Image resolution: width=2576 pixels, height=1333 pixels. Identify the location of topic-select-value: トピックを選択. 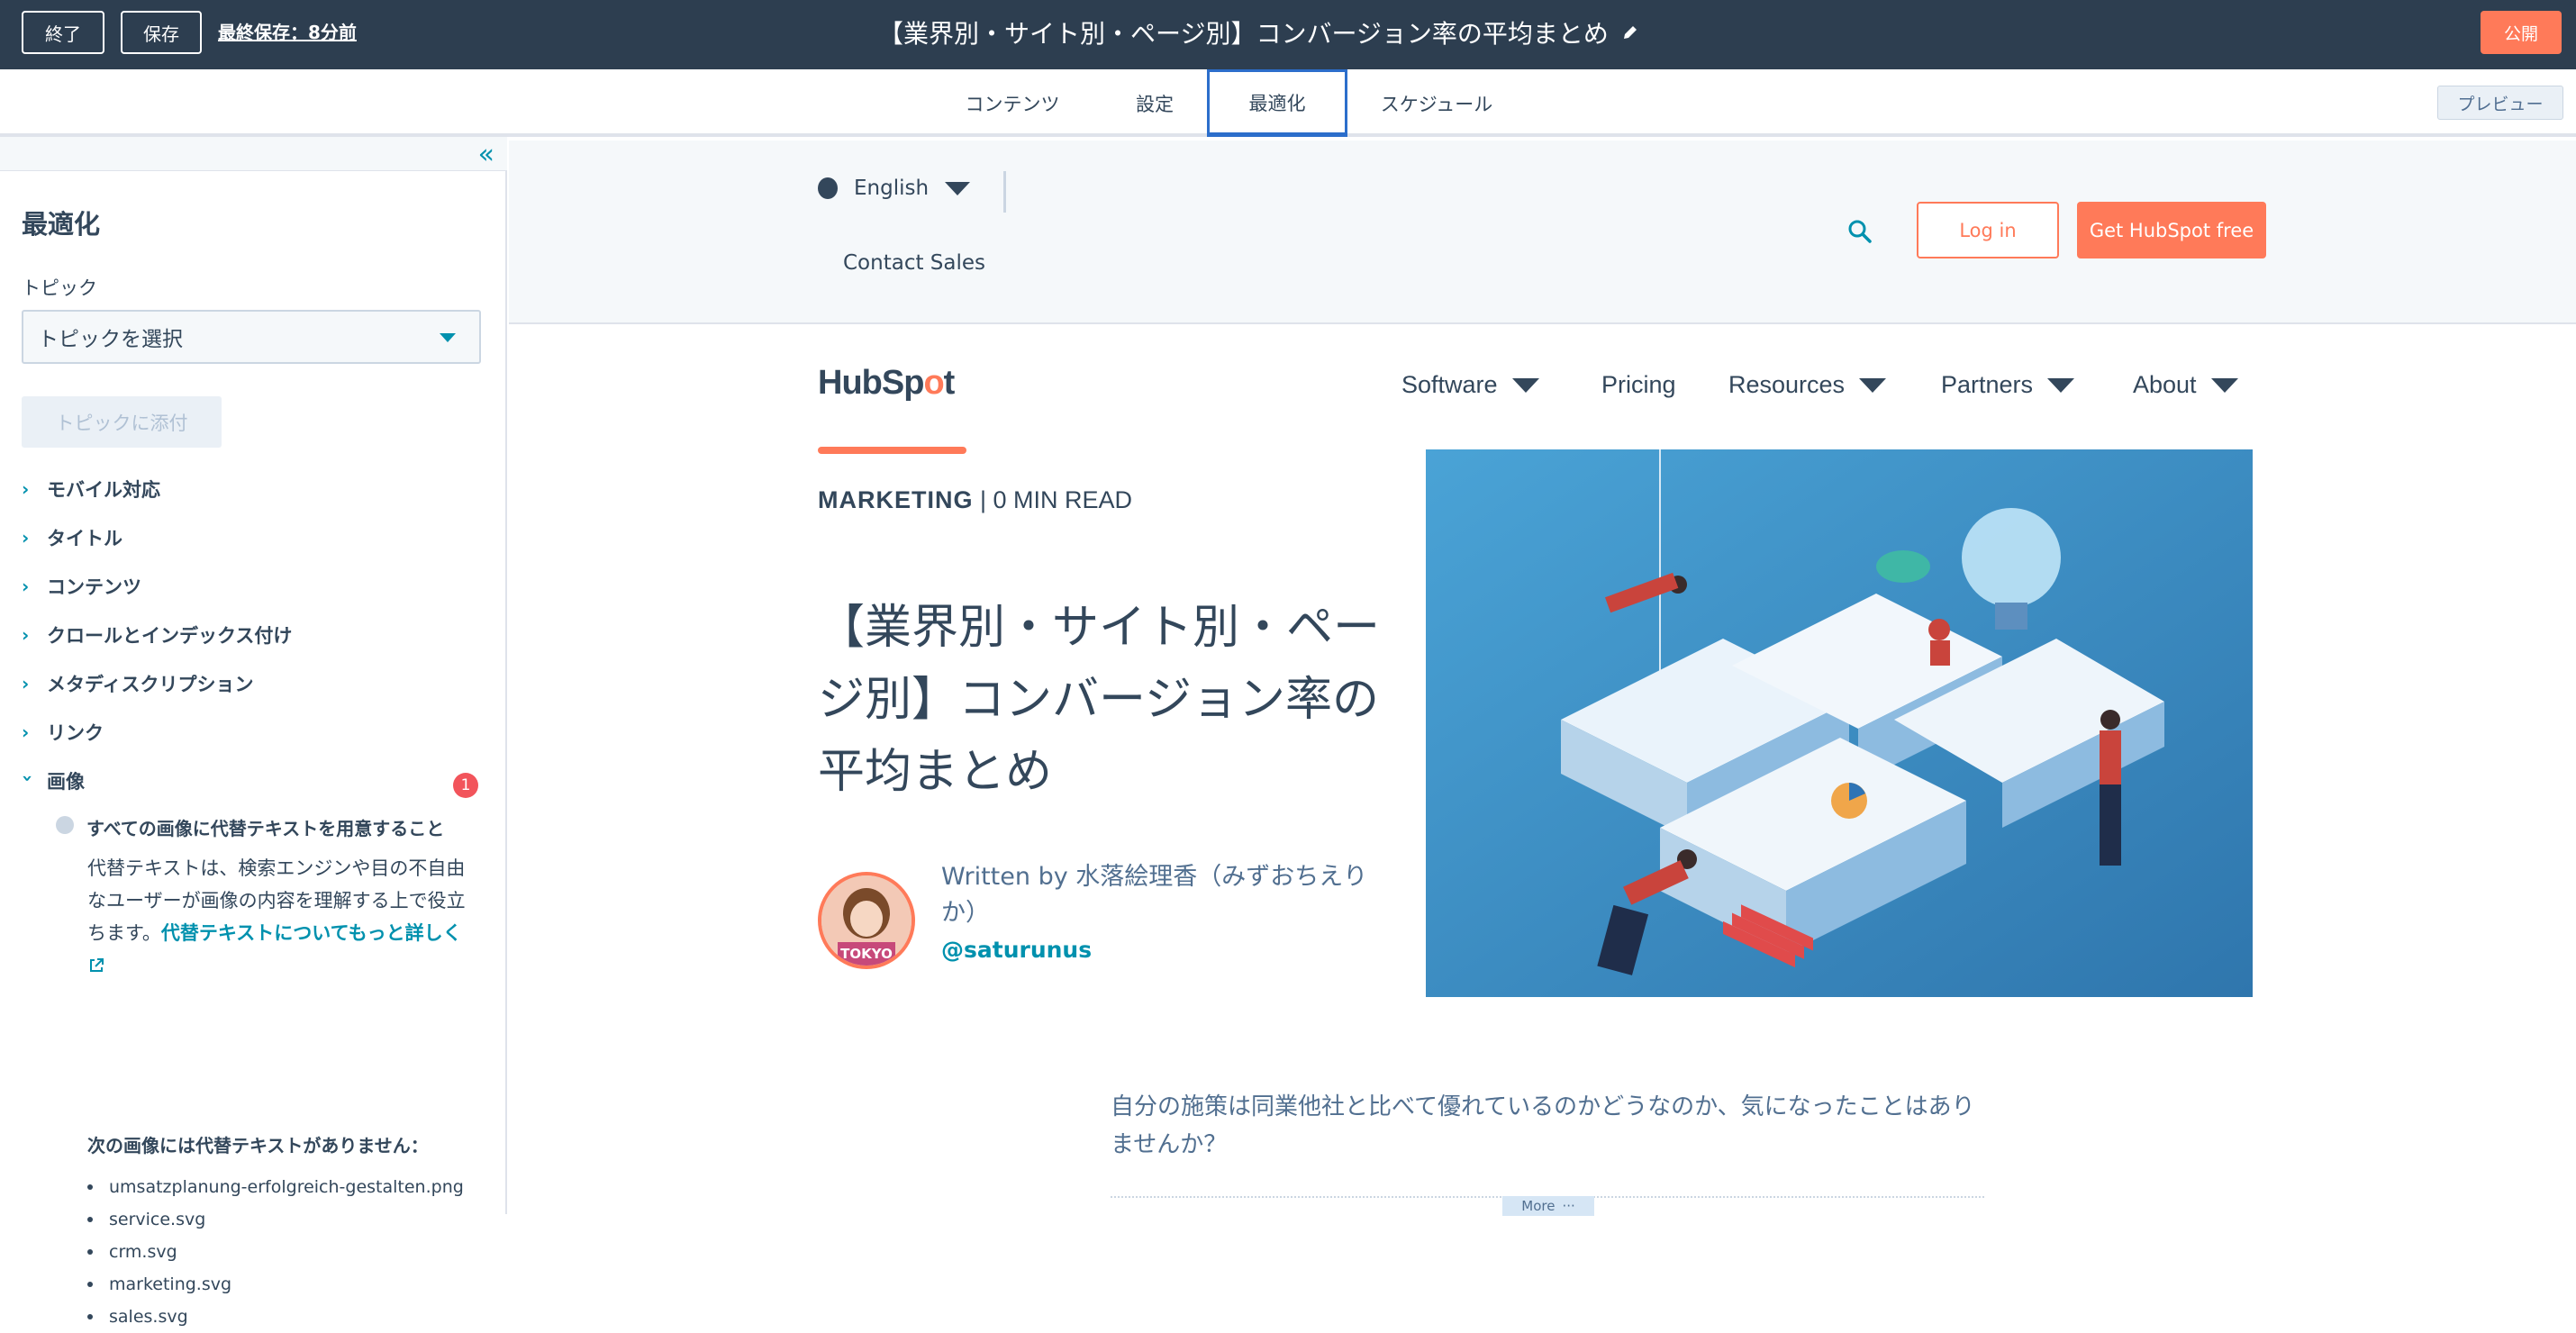
(110, 339).